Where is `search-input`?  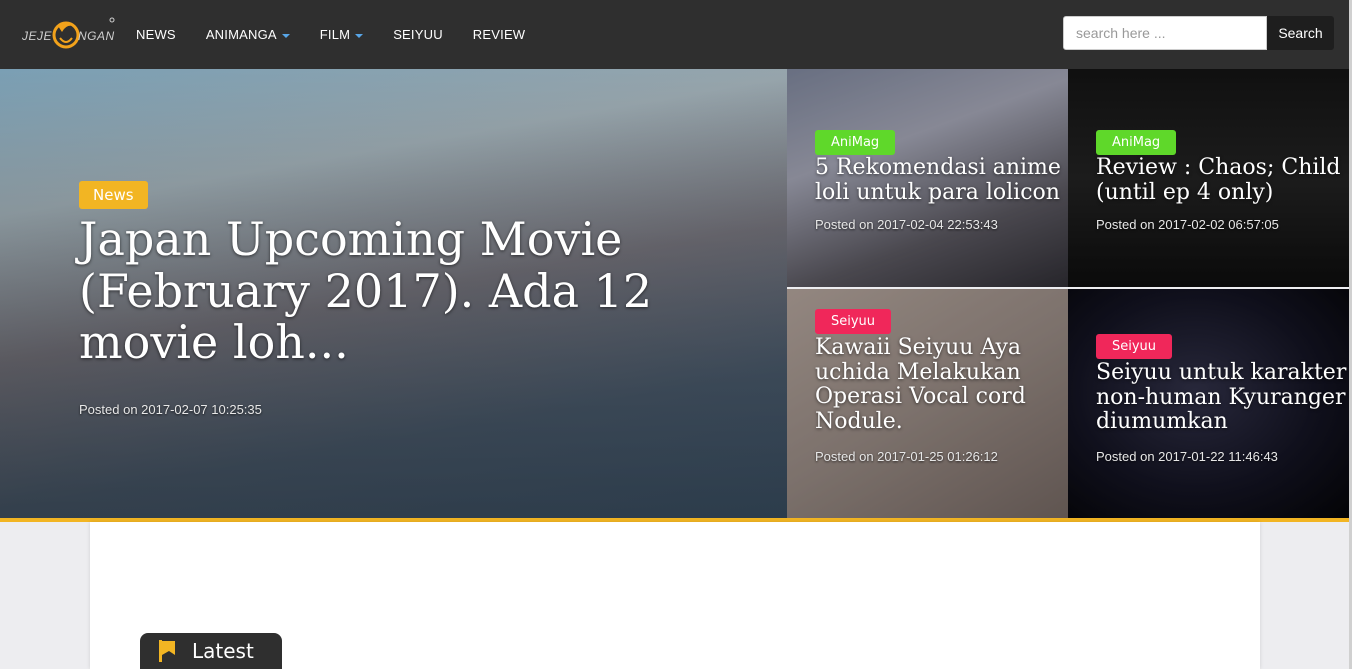 search-input is located at coordinates (1165, 33).